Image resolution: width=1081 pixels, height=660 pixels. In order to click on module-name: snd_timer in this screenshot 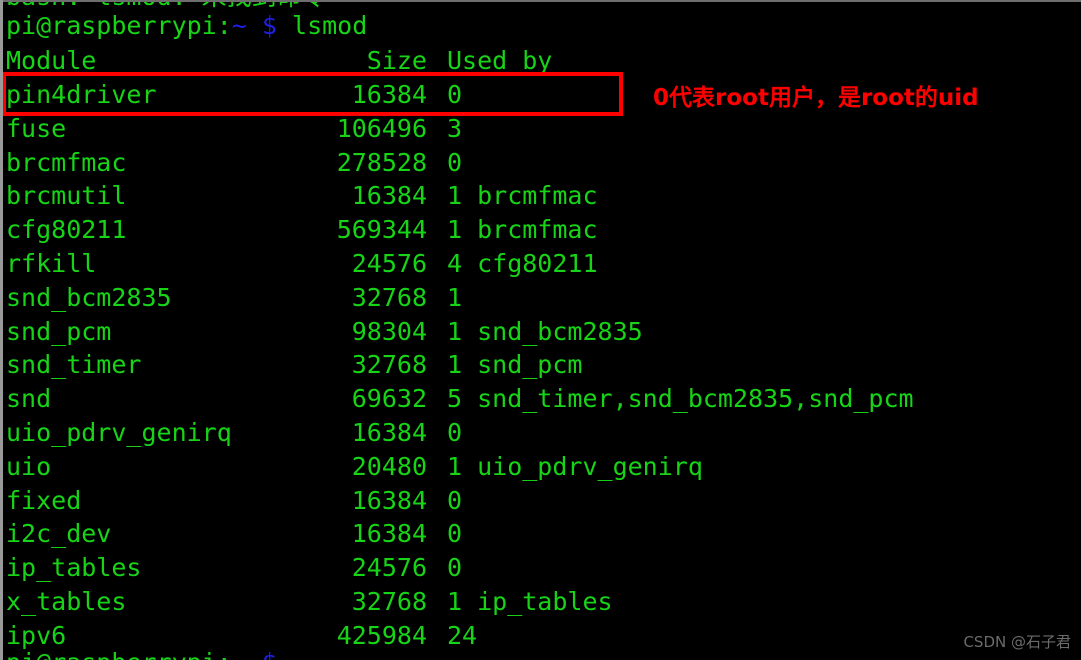, I will do `click(74, 365)`.